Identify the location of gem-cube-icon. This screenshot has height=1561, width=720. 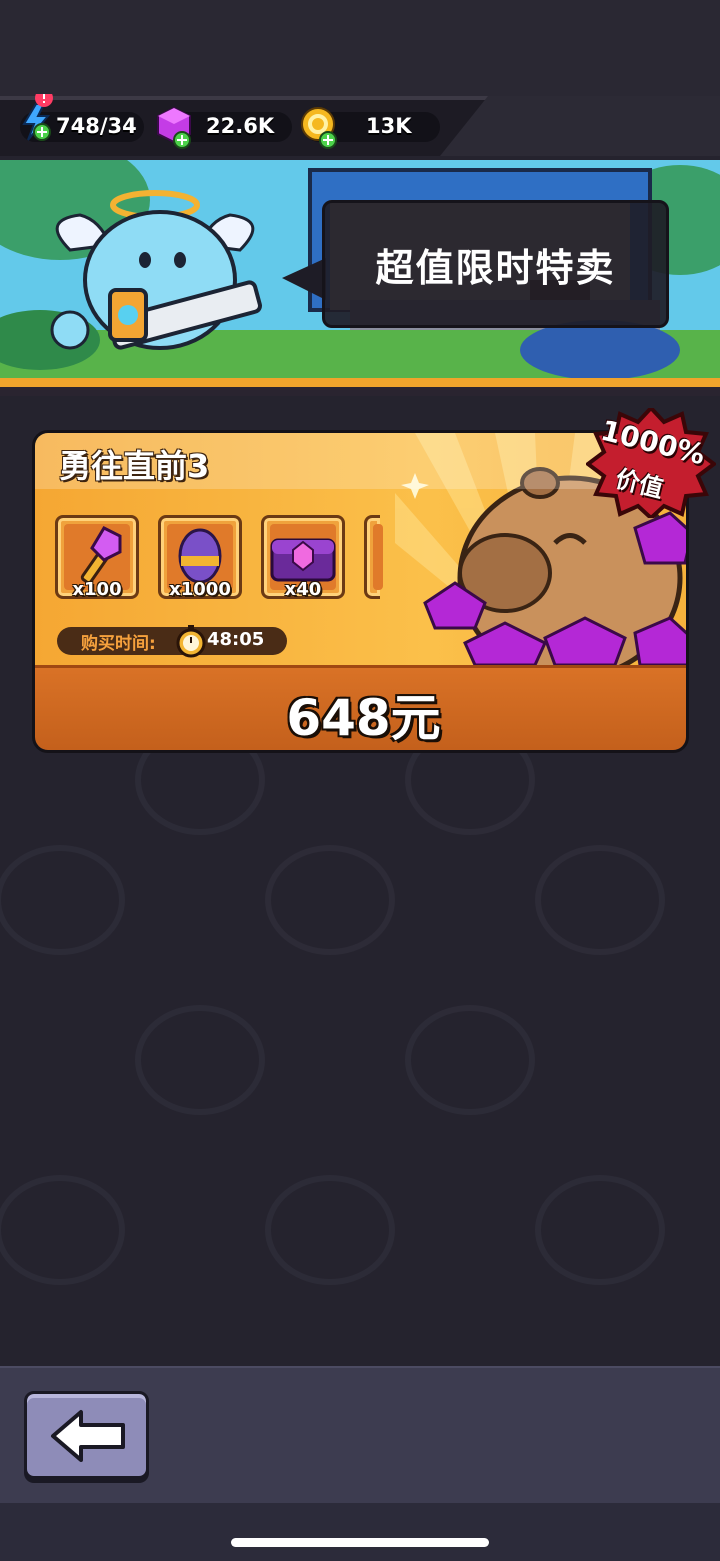
(174, 127).